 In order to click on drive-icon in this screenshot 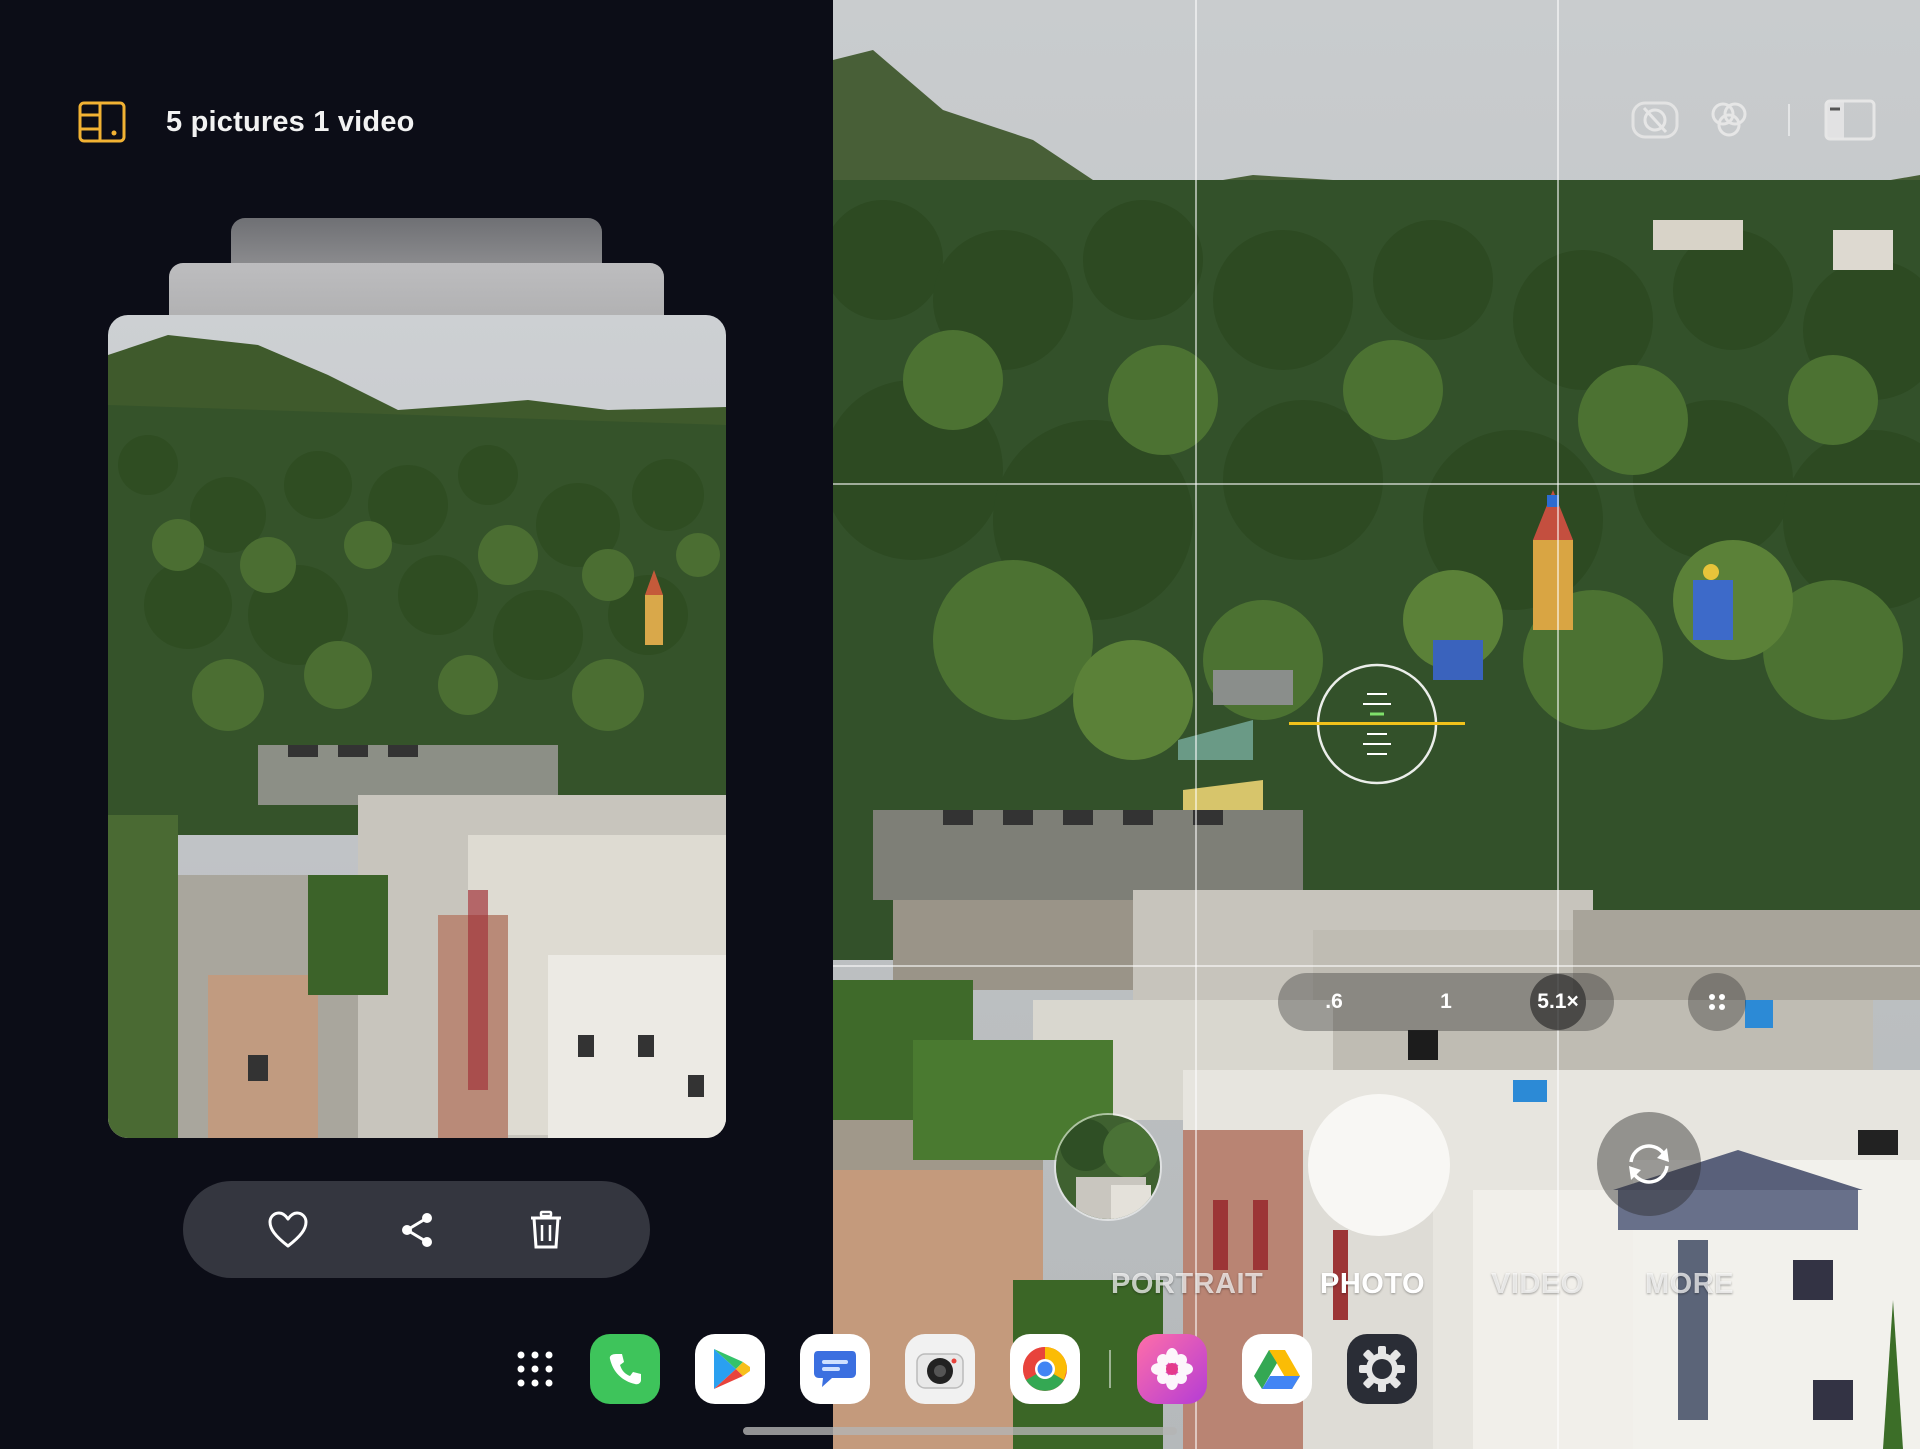, I will do `click(1277, 1369)`.